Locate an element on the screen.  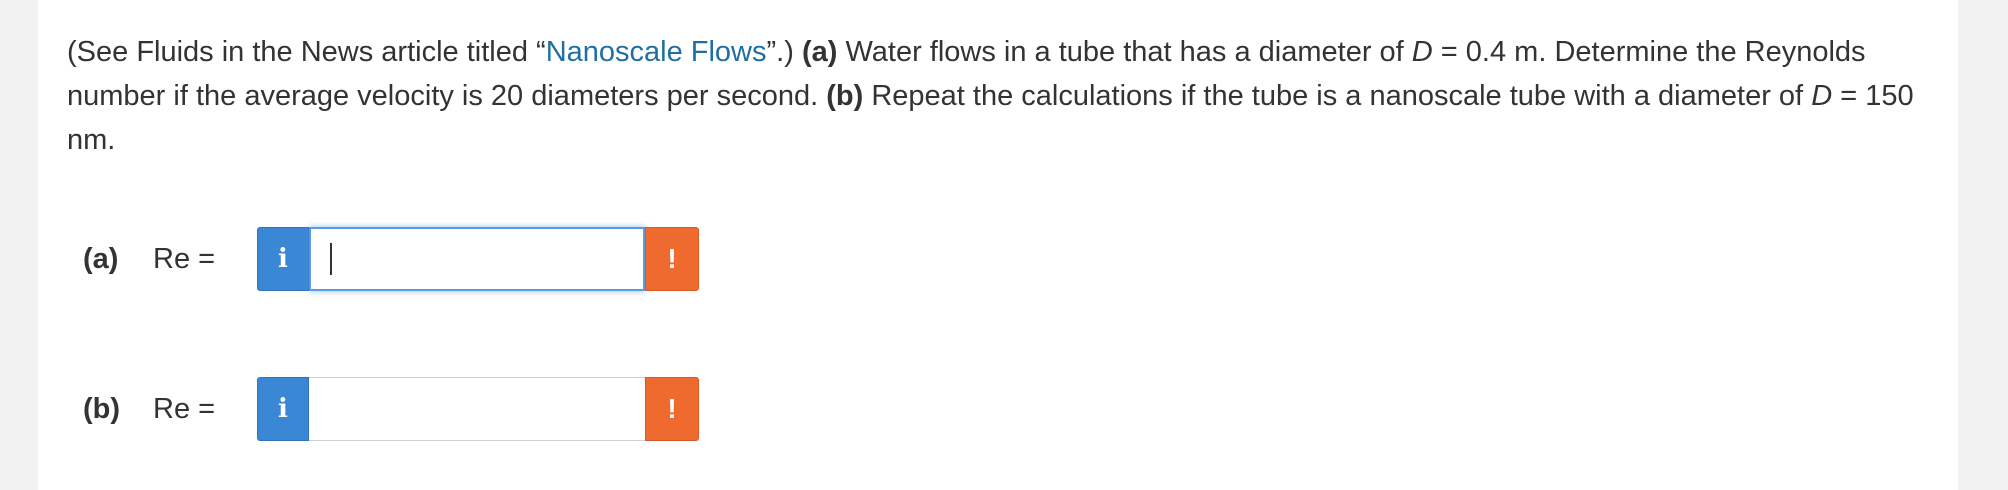
diameter-variable: D is located at coordinates (1422, 52).